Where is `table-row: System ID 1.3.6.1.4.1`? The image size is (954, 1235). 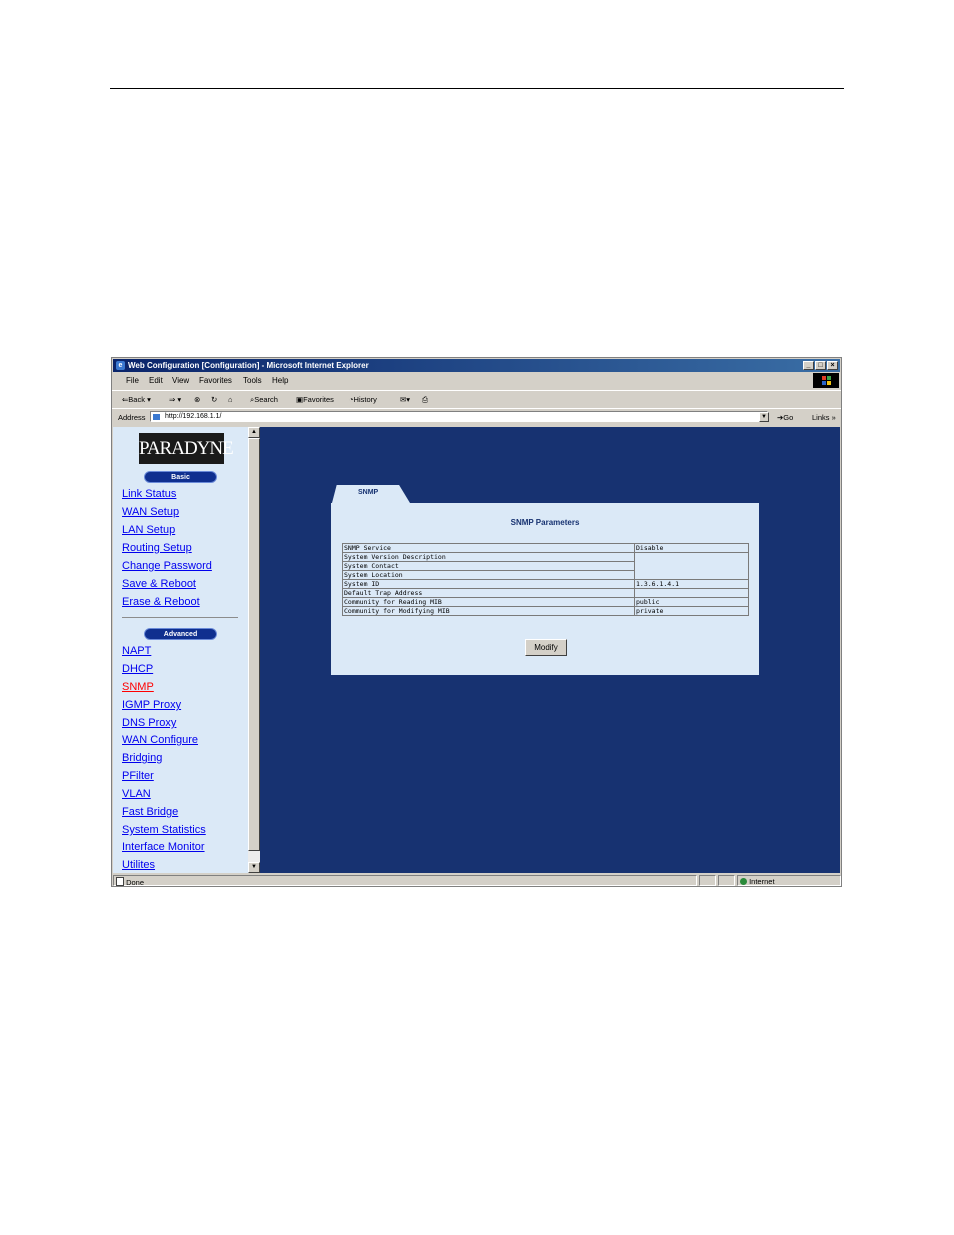
table-row: System ID 1.3.6.1.4.1 is located at coordinates (545, 584).